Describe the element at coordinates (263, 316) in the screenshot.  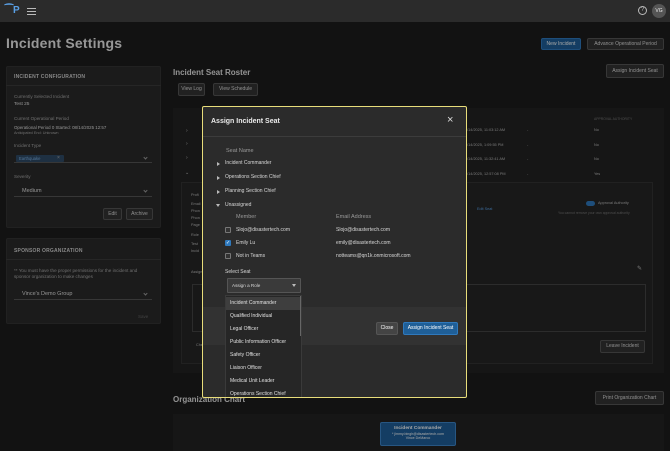
I see `role-option: Qualified Individual` at that location.